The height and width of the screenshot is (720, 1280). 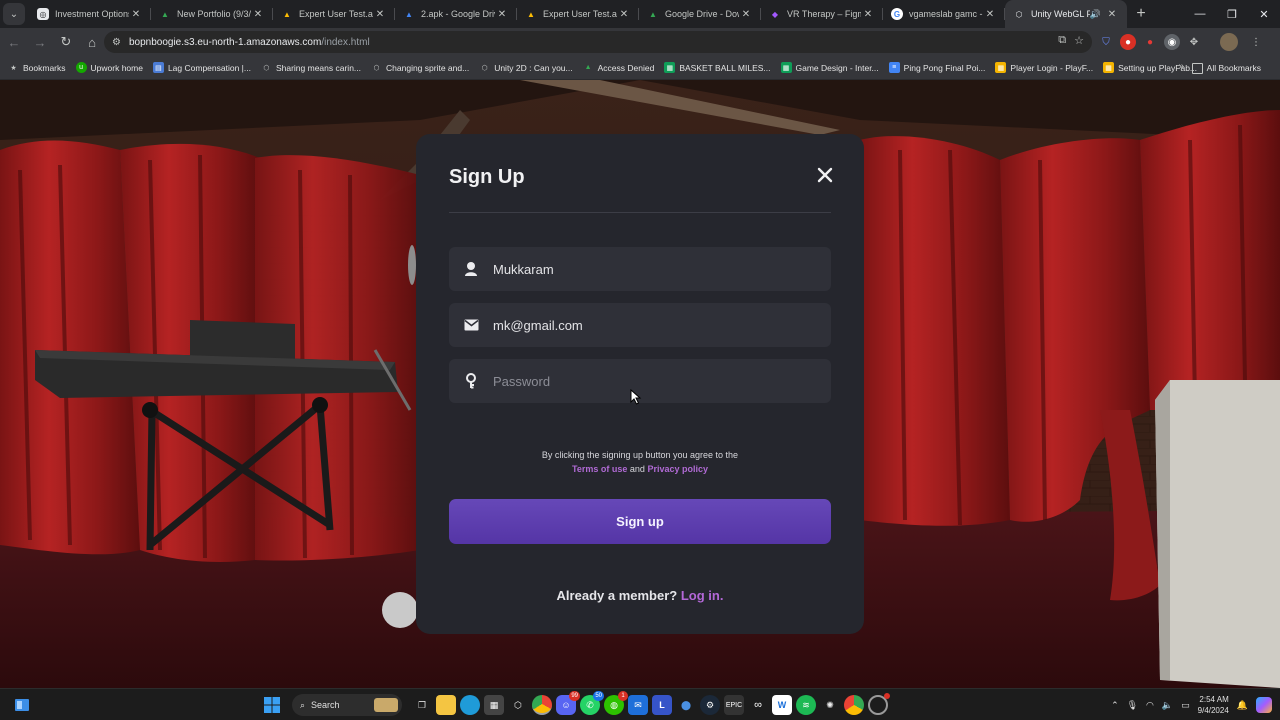 I want to click on tab-title: Google Drive - Down, so click(x=702, y=14).